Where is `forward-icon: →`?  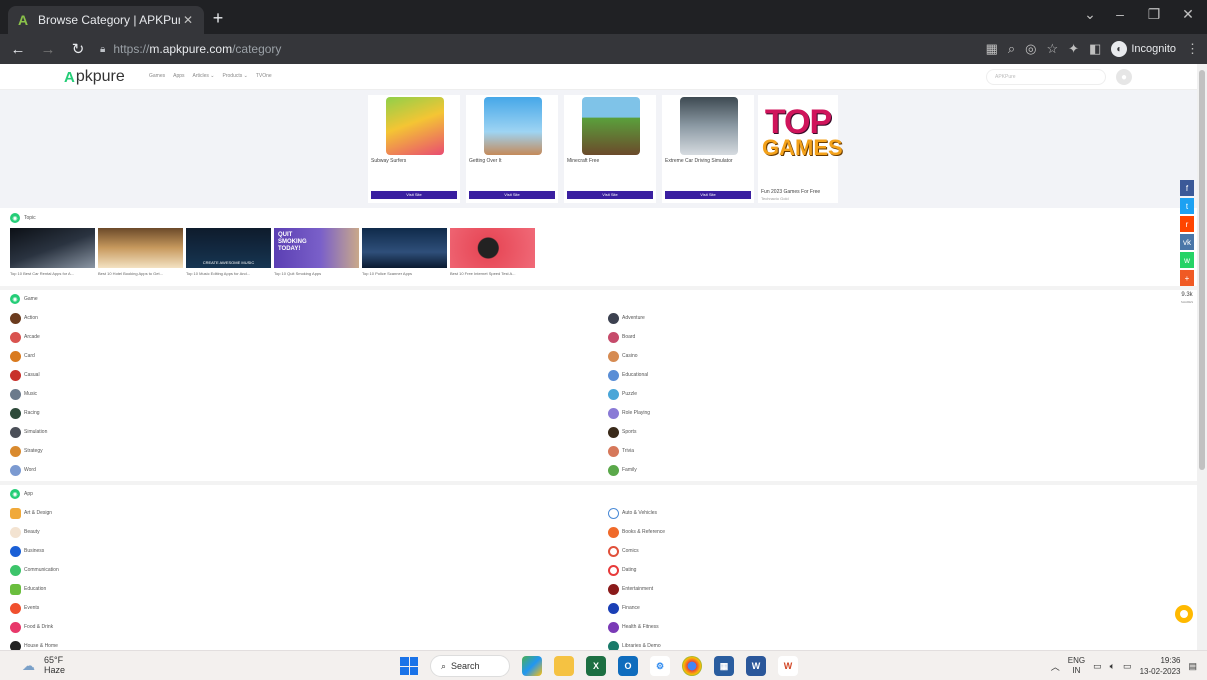
forward-icon: → is located at coordinates (48, 49).